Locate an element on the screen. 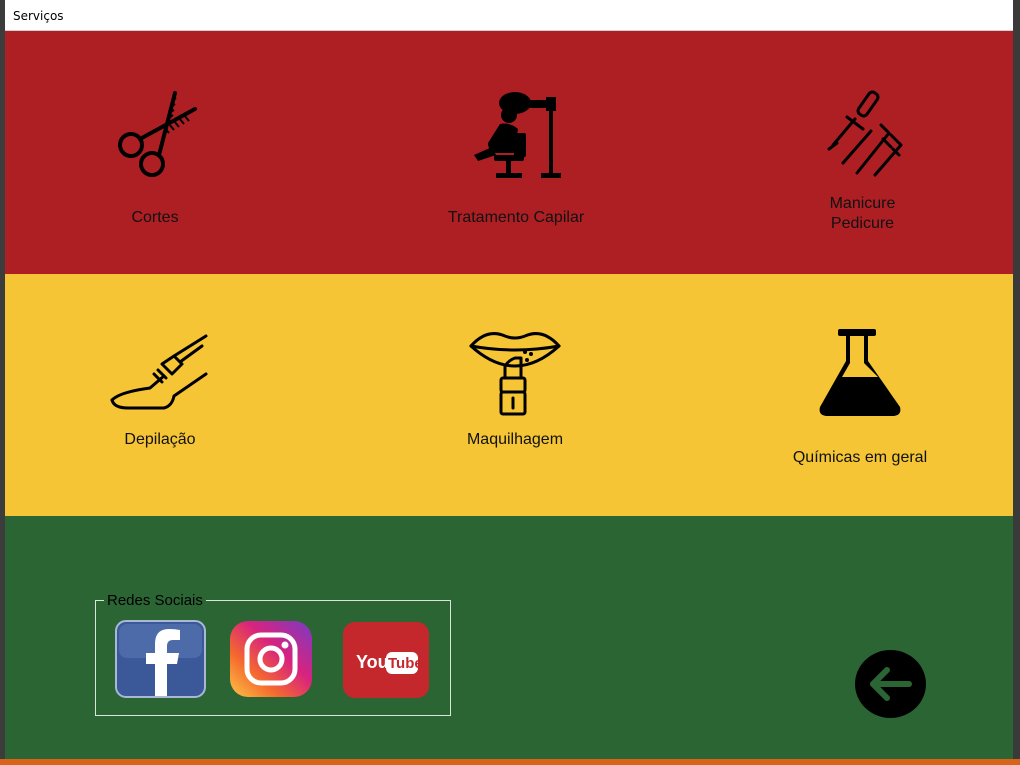 This screenshot has height=765, width=1020. window-titlebar: Serviços is located at coordinates (509, 15).